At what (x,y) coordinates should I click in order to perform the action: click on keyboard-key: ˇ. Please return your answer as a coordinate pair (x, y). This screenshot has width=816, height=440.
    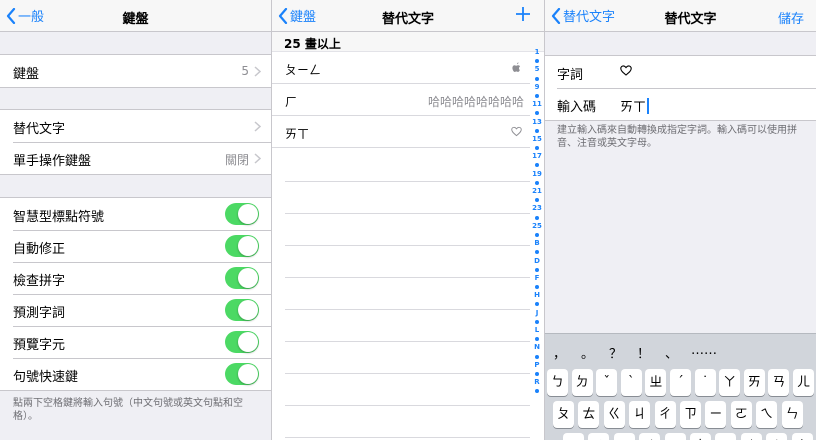
    Looking at the image, I should click on (607, 382).